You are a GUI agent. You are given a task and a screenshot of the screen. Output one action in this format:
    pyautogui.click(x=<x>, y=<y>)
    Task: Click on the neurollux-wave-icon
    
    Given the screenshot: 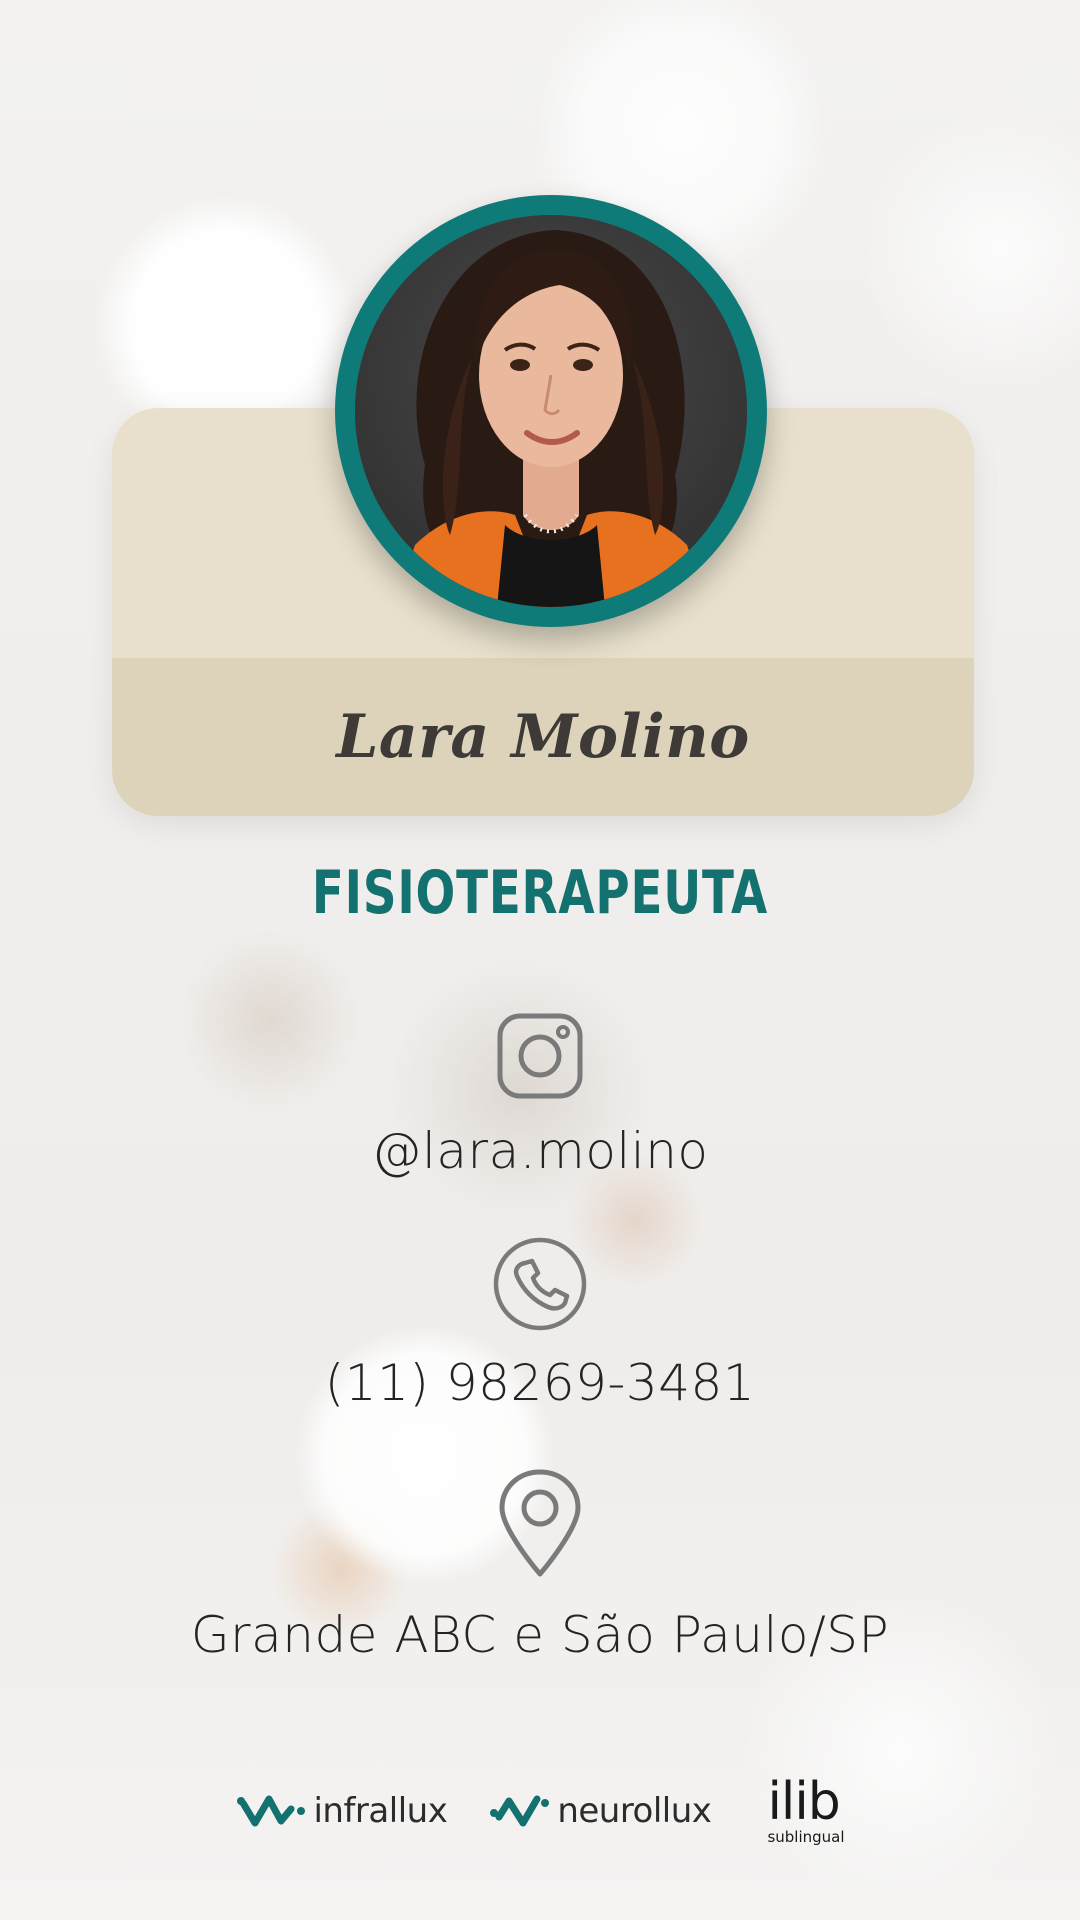 What is the action you would take?
    pyautogui.click(x=520, y=1810)
    